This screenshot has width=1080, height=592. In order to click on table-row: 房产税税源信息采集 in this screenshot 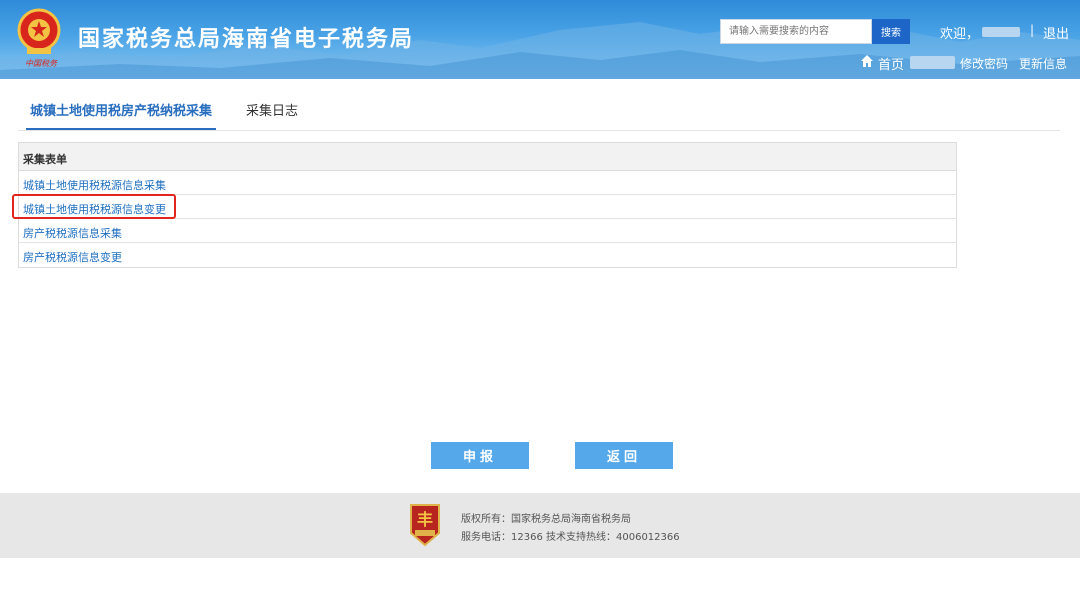, I will do `click(487, 231)`.